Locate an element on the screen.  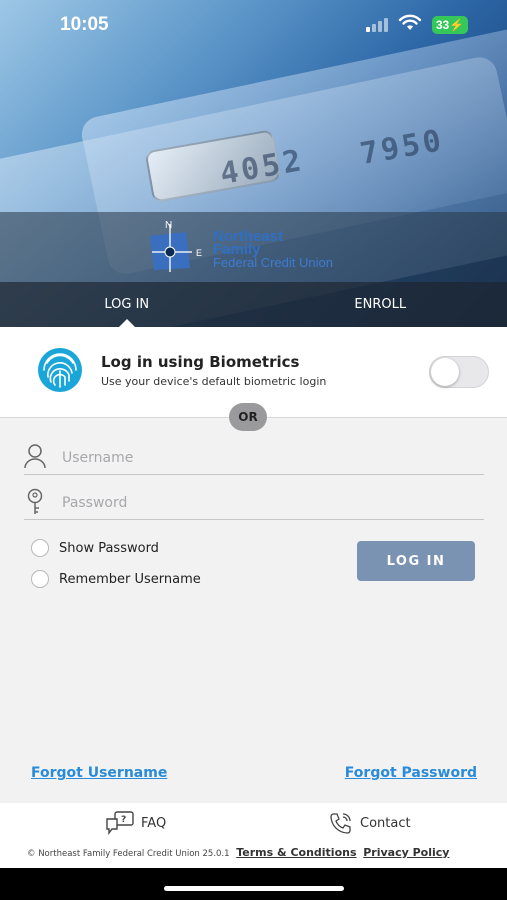
signal-icon is located at coordinates (377, 25).